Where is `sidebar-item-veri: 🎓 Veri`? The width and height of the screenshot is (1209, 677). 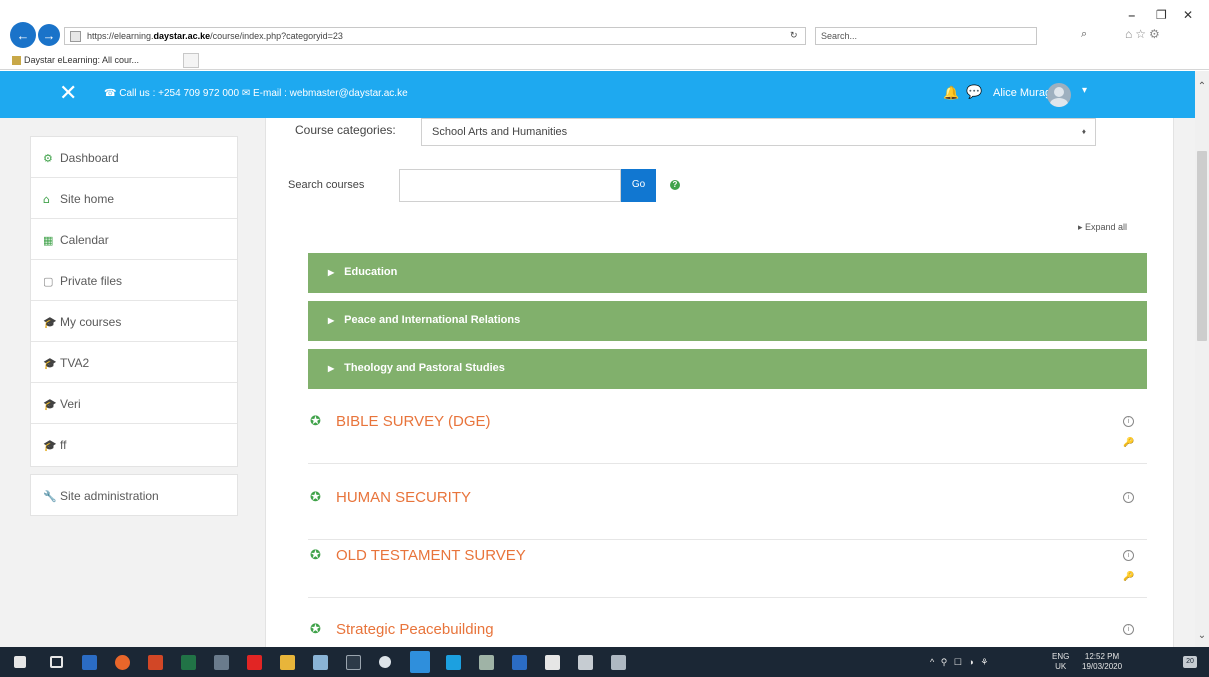 sidebar-item-veri: 🎓 Veri is located at coordinates (134, 403).